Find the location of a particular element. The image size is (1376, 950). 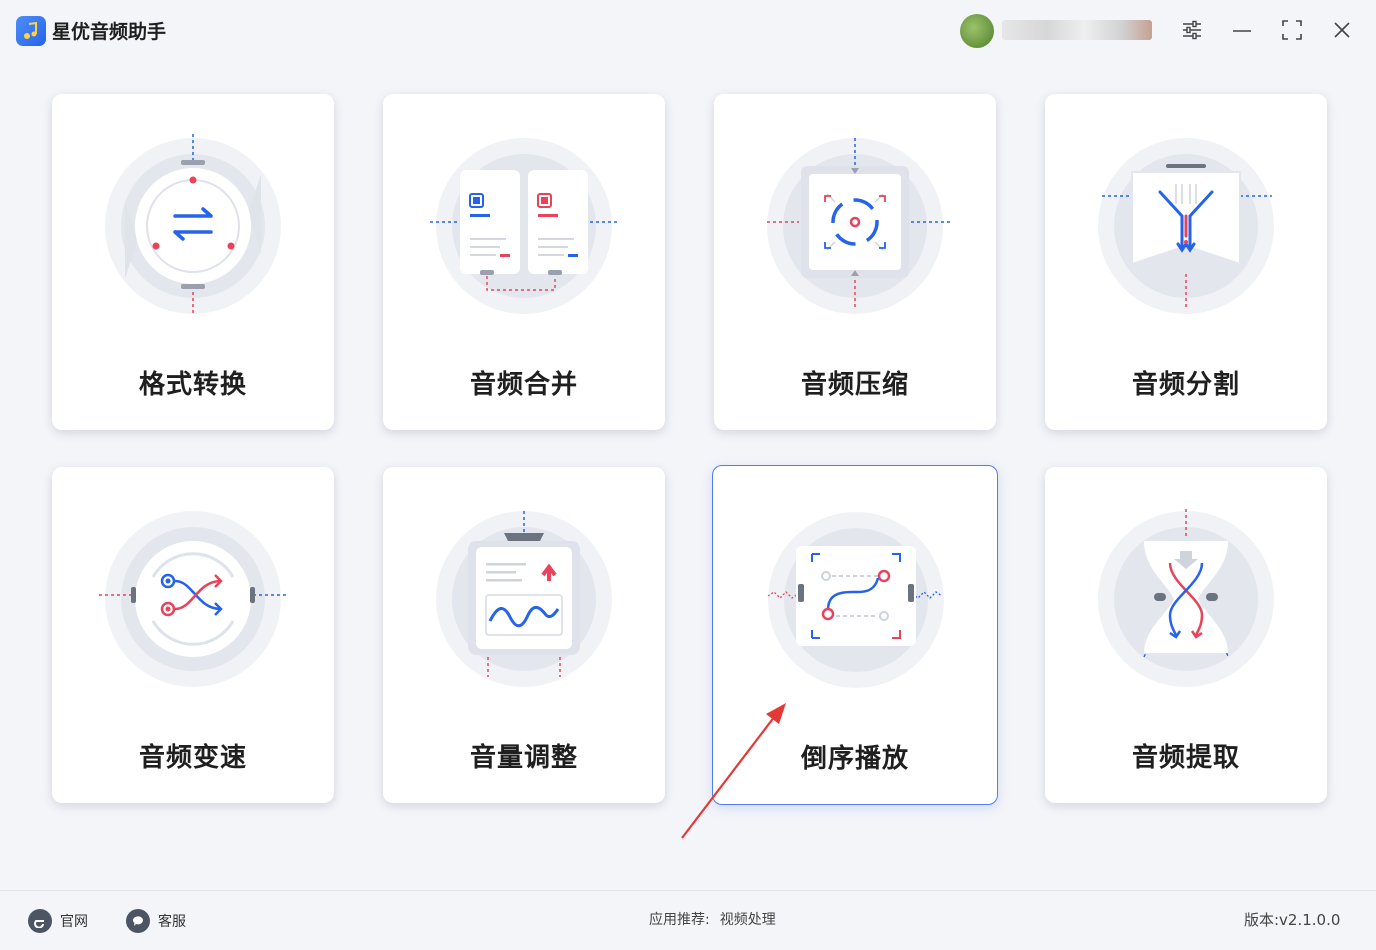

card-audio-compress: 音频压缩 is located at coordinates (855, 262).